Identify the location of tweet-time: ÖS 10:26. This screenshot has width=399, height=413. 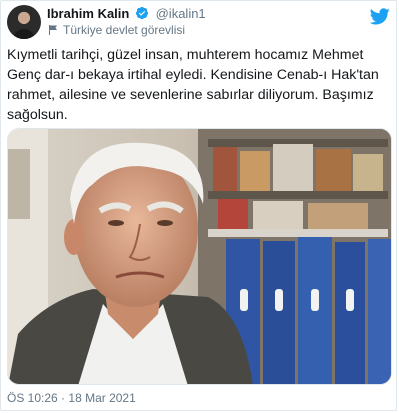
(32, 398).